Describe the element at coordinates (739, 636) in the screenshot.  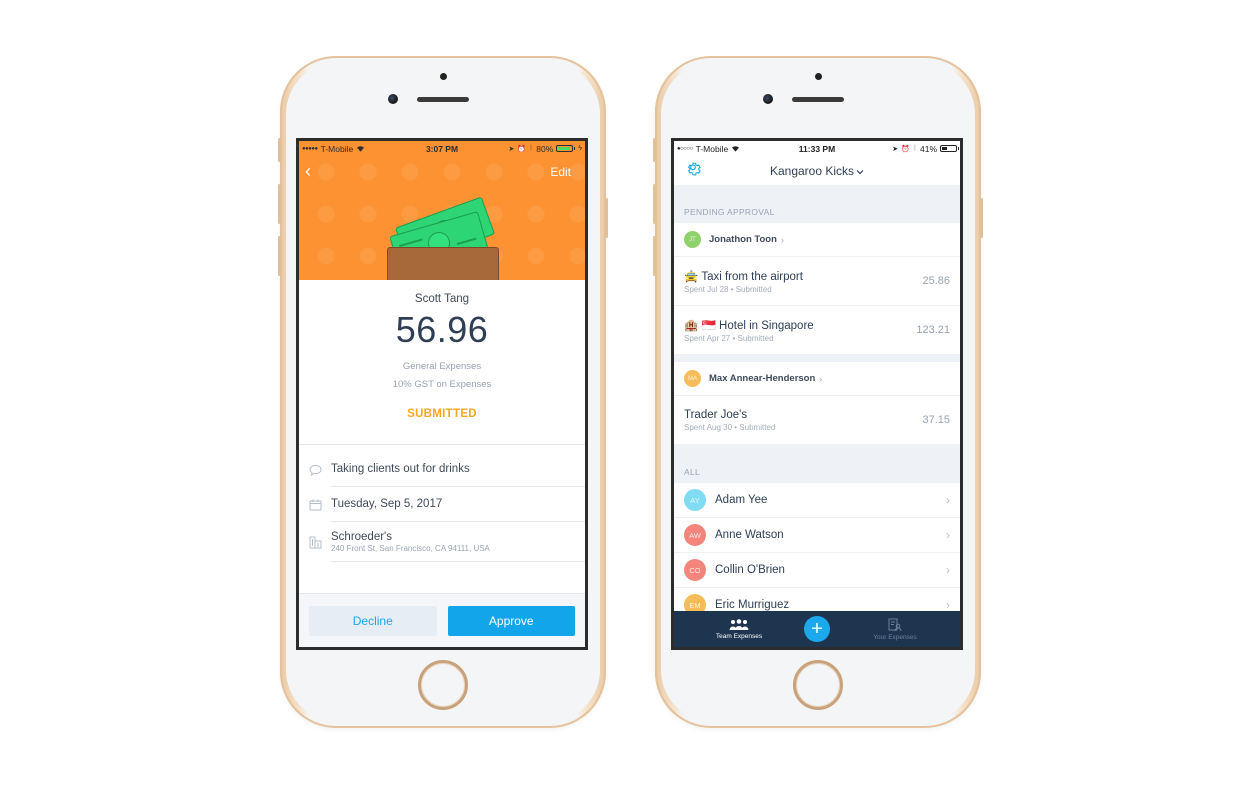
I see `tab-label: Team Expenses` at that location.